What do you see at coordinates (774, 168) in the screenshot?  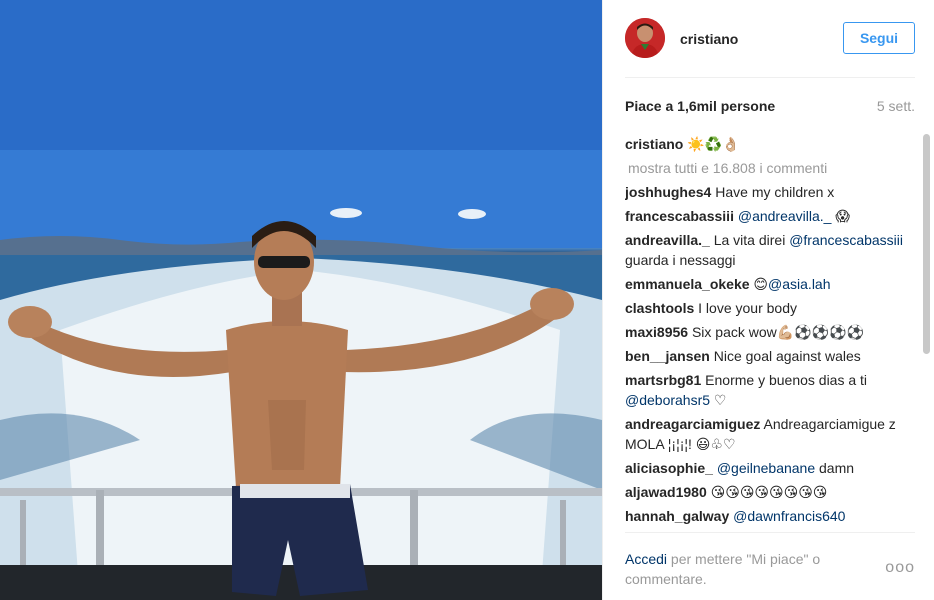 I see `view-all-comments-link: mostra tutti e 16.808 i commenti` at bounding box center [774, 168].